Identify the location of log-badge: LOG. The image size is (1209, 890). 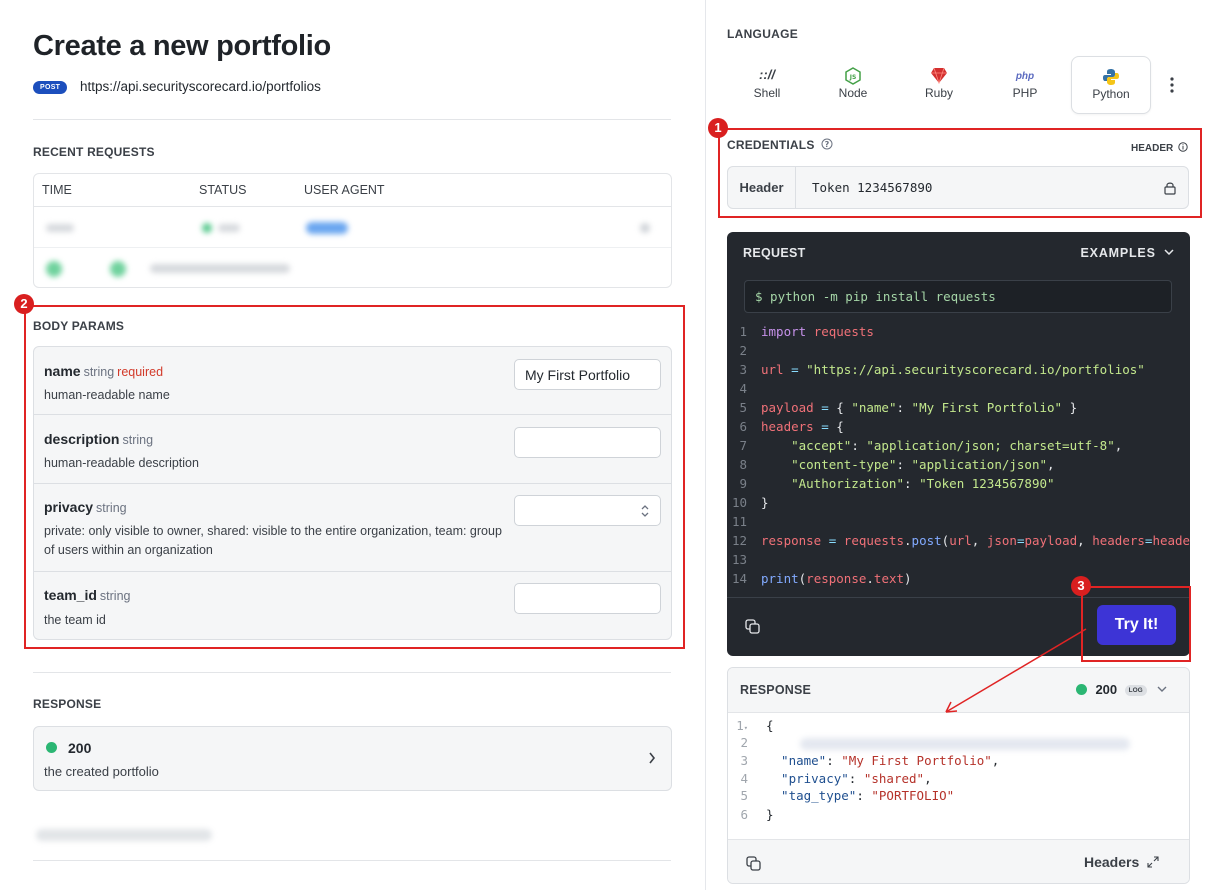
(1135, 690).